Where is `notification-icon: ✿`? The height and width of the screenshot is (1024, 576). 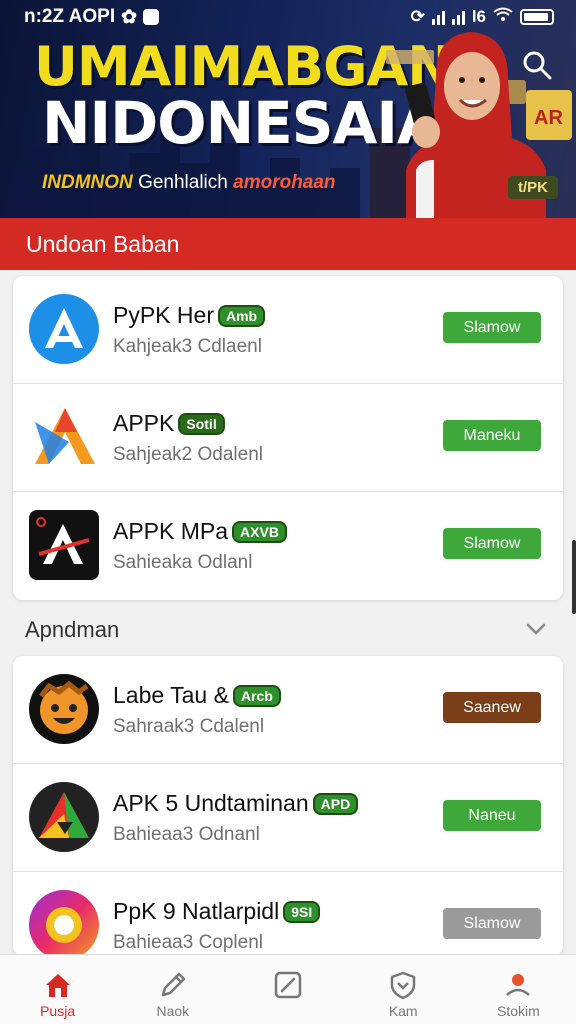
notification-icon: ✿ is located at coordinates (129, 17).